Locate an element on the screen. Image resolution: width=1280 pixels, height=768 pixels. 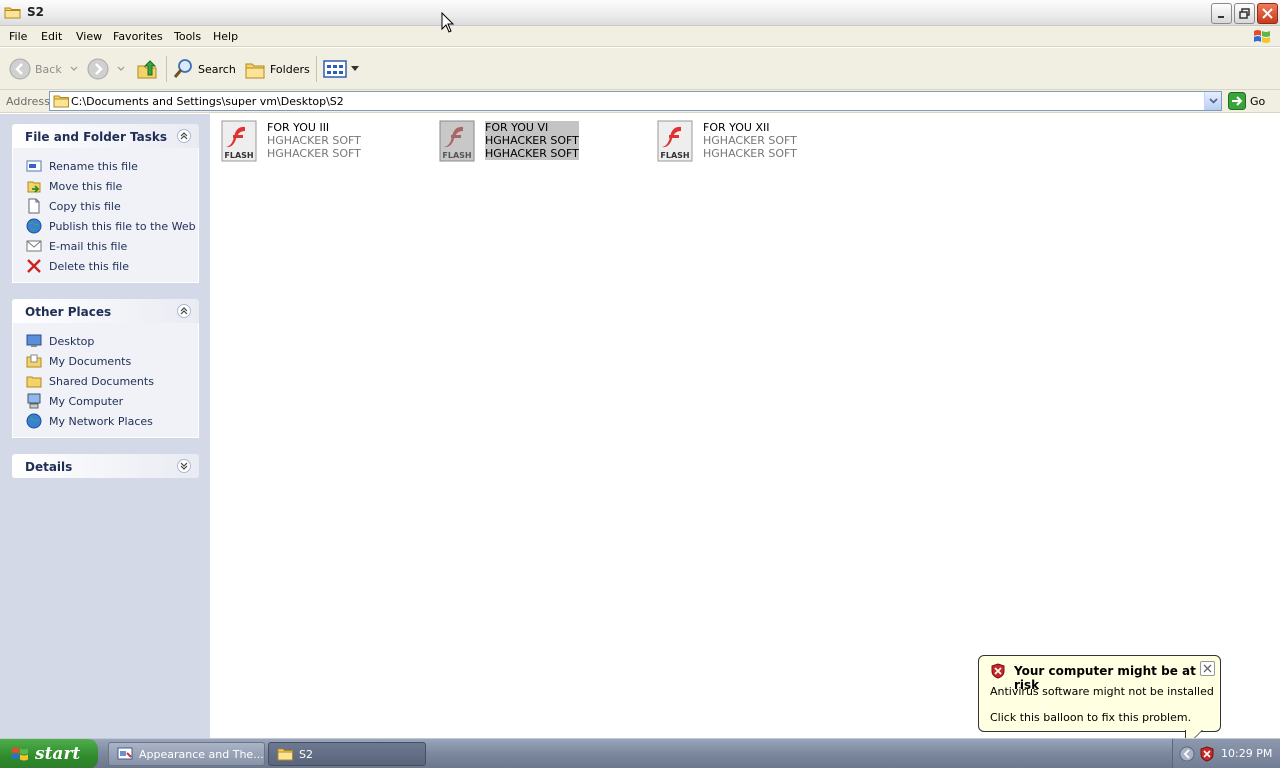
close-button is located at coordinates (1267, 13).